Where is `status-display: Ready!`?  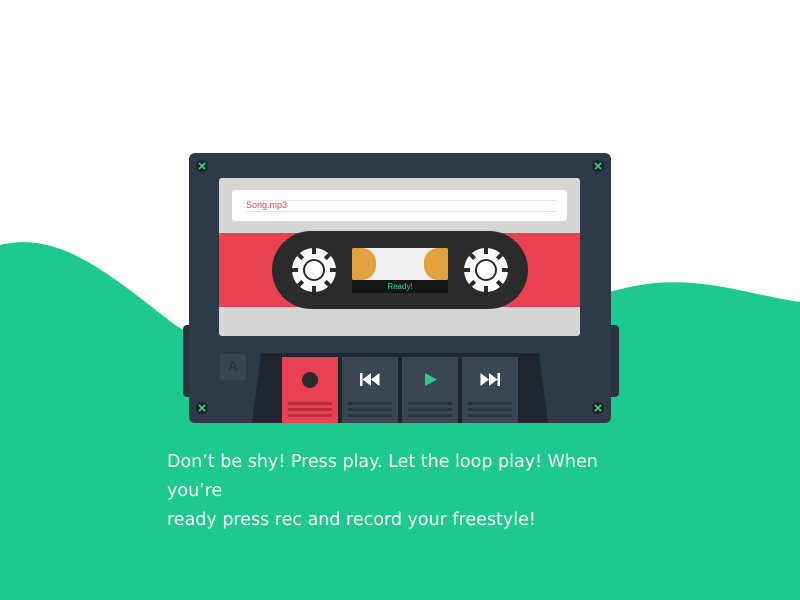 status-display: Ready! is located at coordinates (400, 286).